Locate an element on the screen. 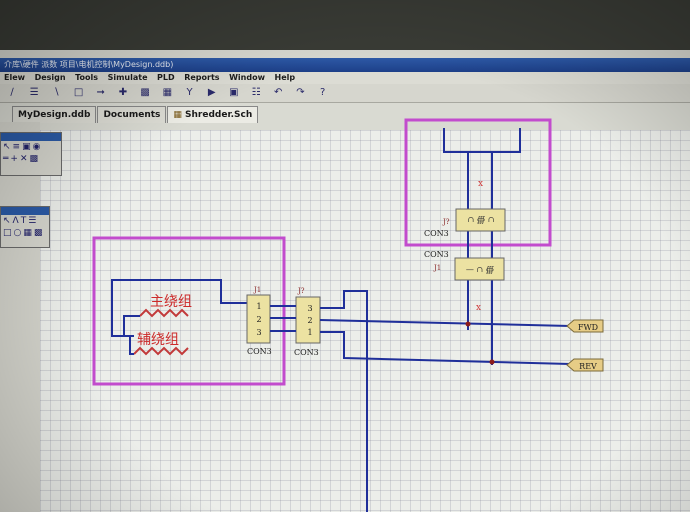  connector-j2-part: CON3 is located at coordinates (306, 352).